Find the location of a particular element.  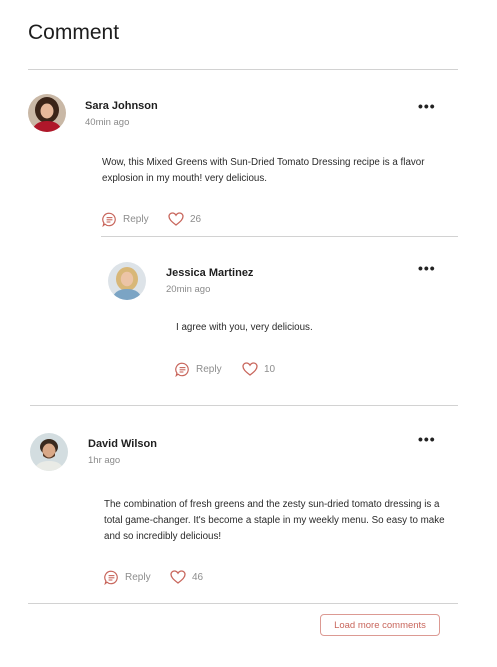

like-count: 10 is located at coordinates (270, 369).